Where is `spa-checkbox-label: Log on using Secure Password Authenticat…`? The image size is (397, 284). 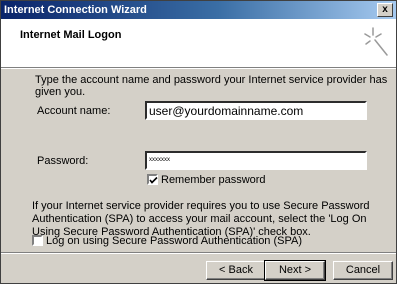 spa-checkbox-label: Log on using Secure Password Authenticat… is located at coordinates (174, 241).